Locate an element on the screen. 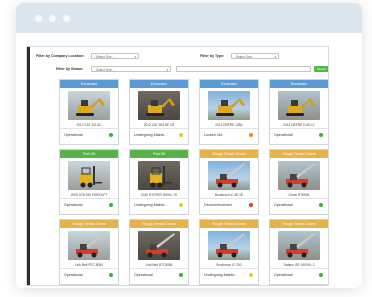 The height and width of the screenshot is (297, 372). search-button: Search is located at coordinates (321, 68).